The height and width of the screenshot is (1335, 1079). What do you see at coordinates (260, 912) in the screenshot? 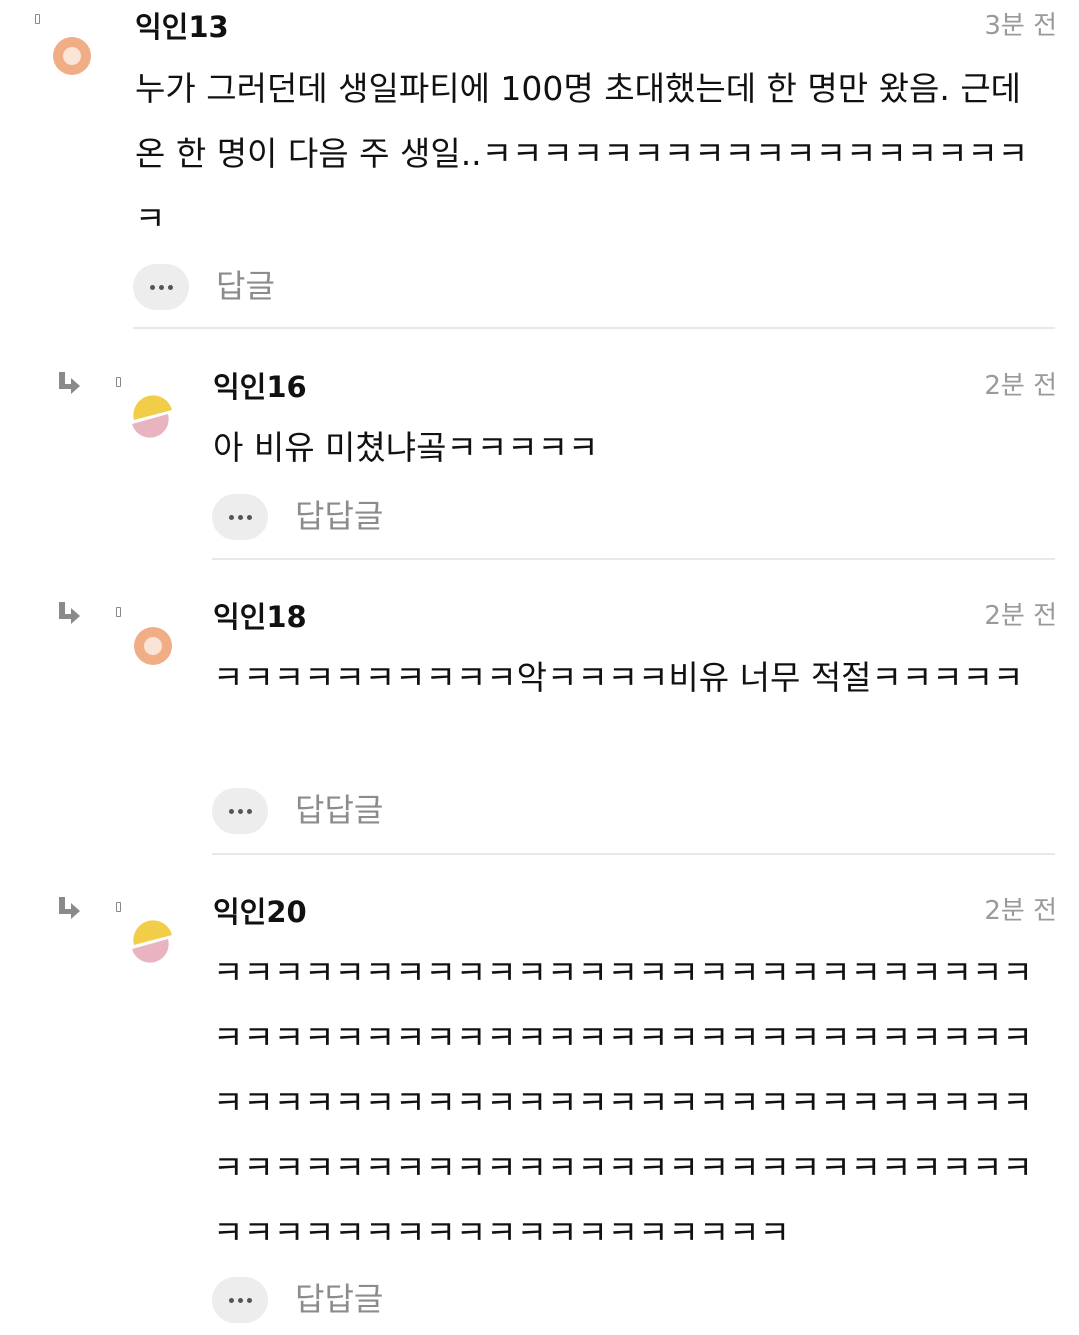
I see `comment-author: 익인20` at bounding box center [260, 912].